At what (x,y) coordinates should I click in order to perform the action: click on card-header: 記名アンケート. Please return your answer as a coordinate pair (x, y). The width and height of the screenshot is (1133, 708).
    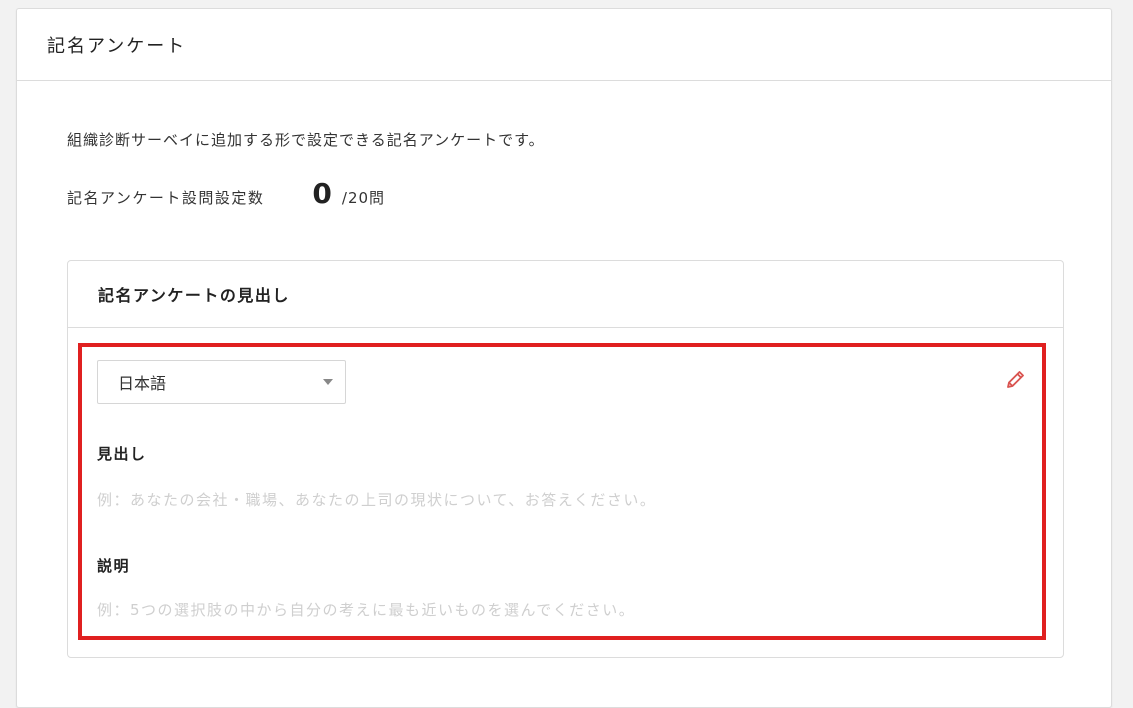
    Looking at the image, I should click on (564, 45).